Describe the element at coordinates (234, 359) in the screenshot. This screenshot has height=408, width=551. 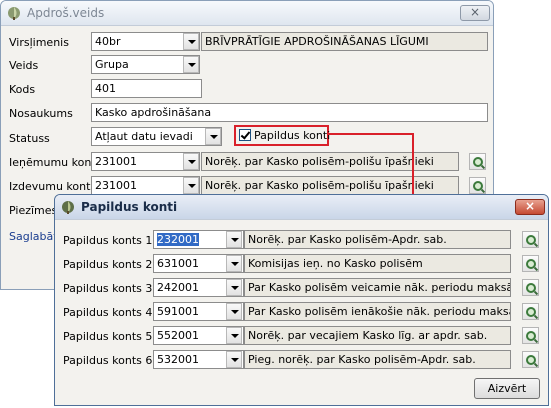
I see `papildus-konts-6-dropdown-arrow` at that location.